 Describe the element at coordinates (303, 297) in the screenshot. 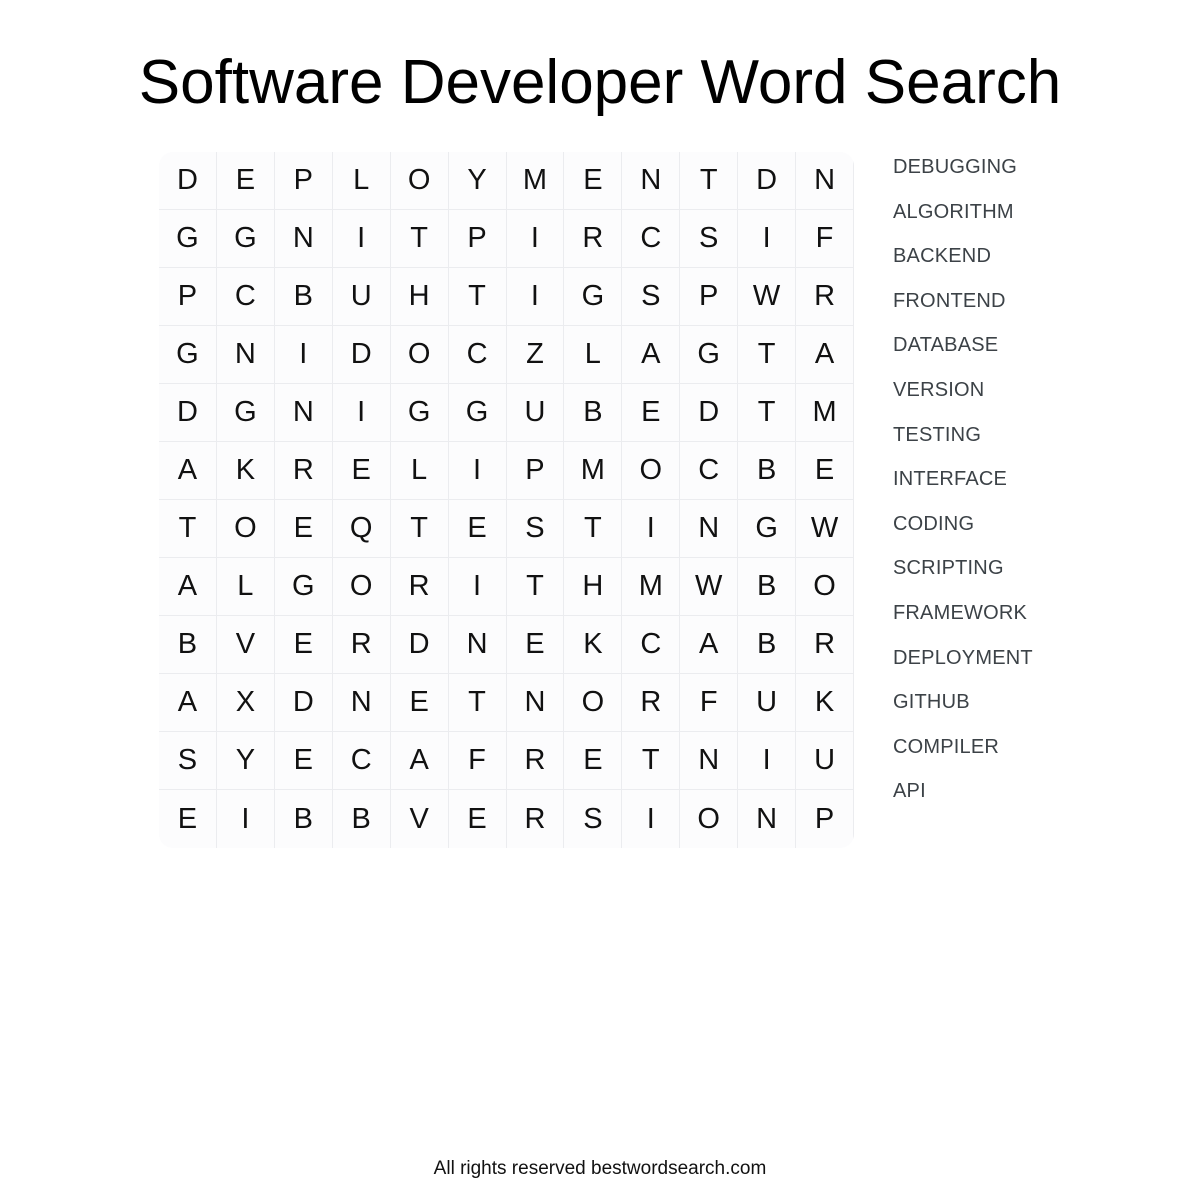

I see `grid-cell-r3-c3: B` at that location.